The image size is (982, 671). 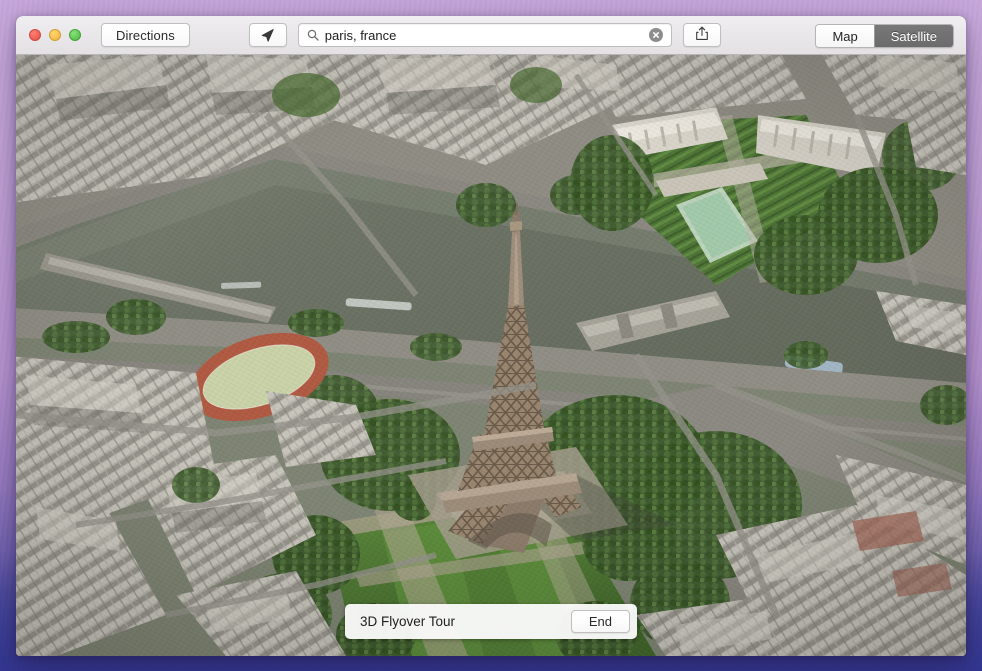 I want to click on directions-button: Directions, so click(x=145, y=35).